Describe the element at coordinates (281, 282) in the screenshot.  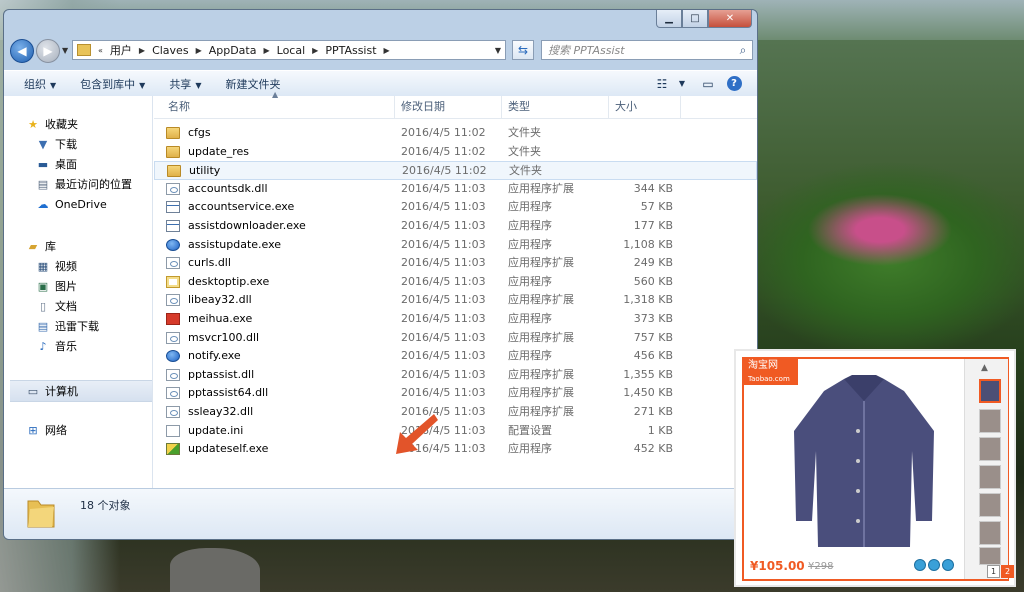
I see `file-name-cell: desktoptip.exe` at that location.